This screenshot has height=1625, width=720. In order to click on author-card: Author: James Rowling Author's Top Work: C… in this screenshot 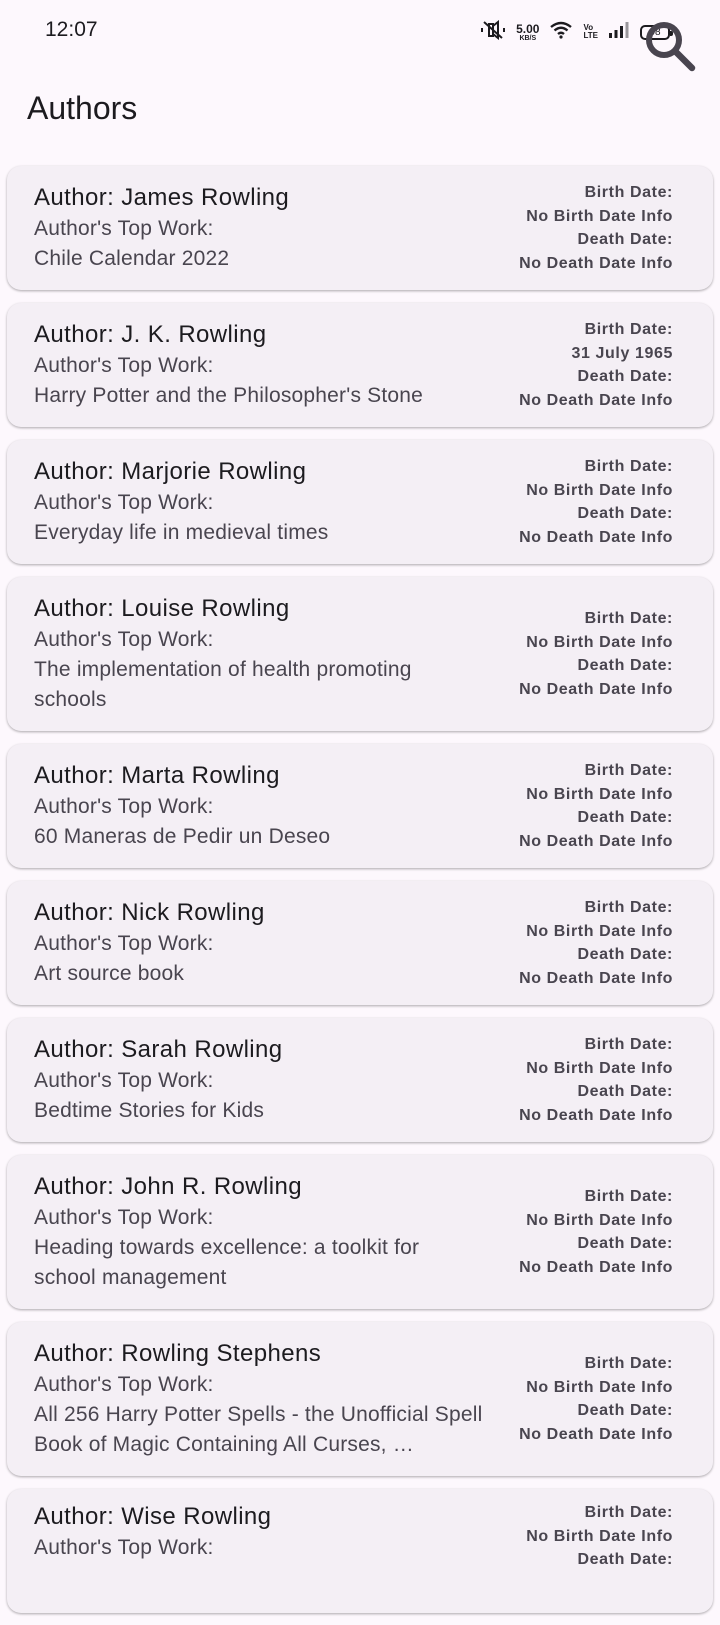, I will do `click(360, 228)`.